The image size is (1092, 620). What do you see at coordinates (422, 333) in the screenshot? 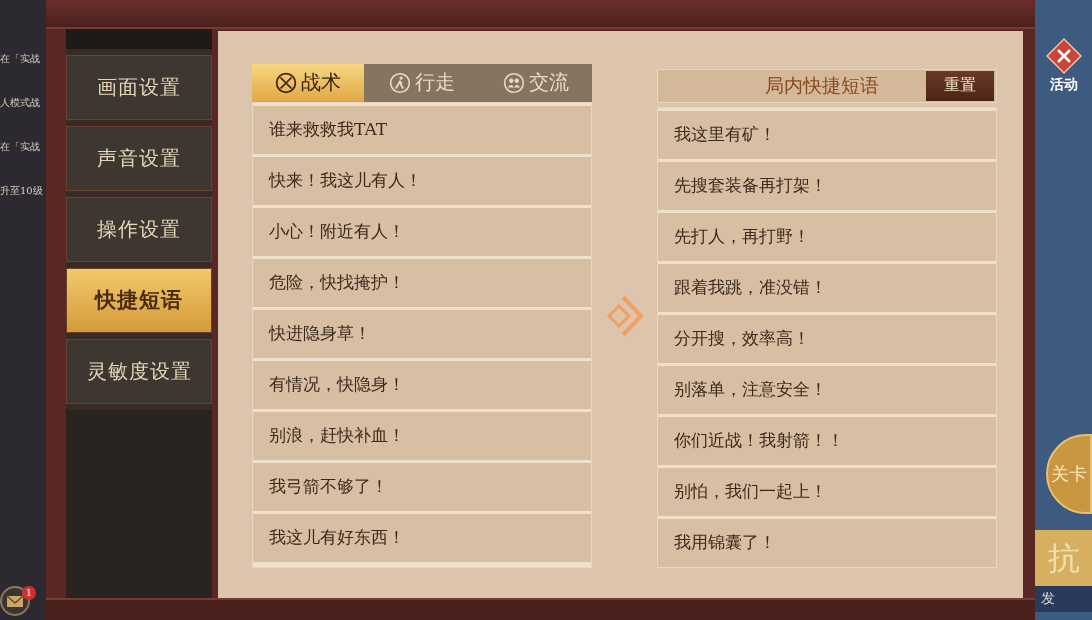
I see `phrase-option: 快进隐身草！` at bounding box center [422, 333].